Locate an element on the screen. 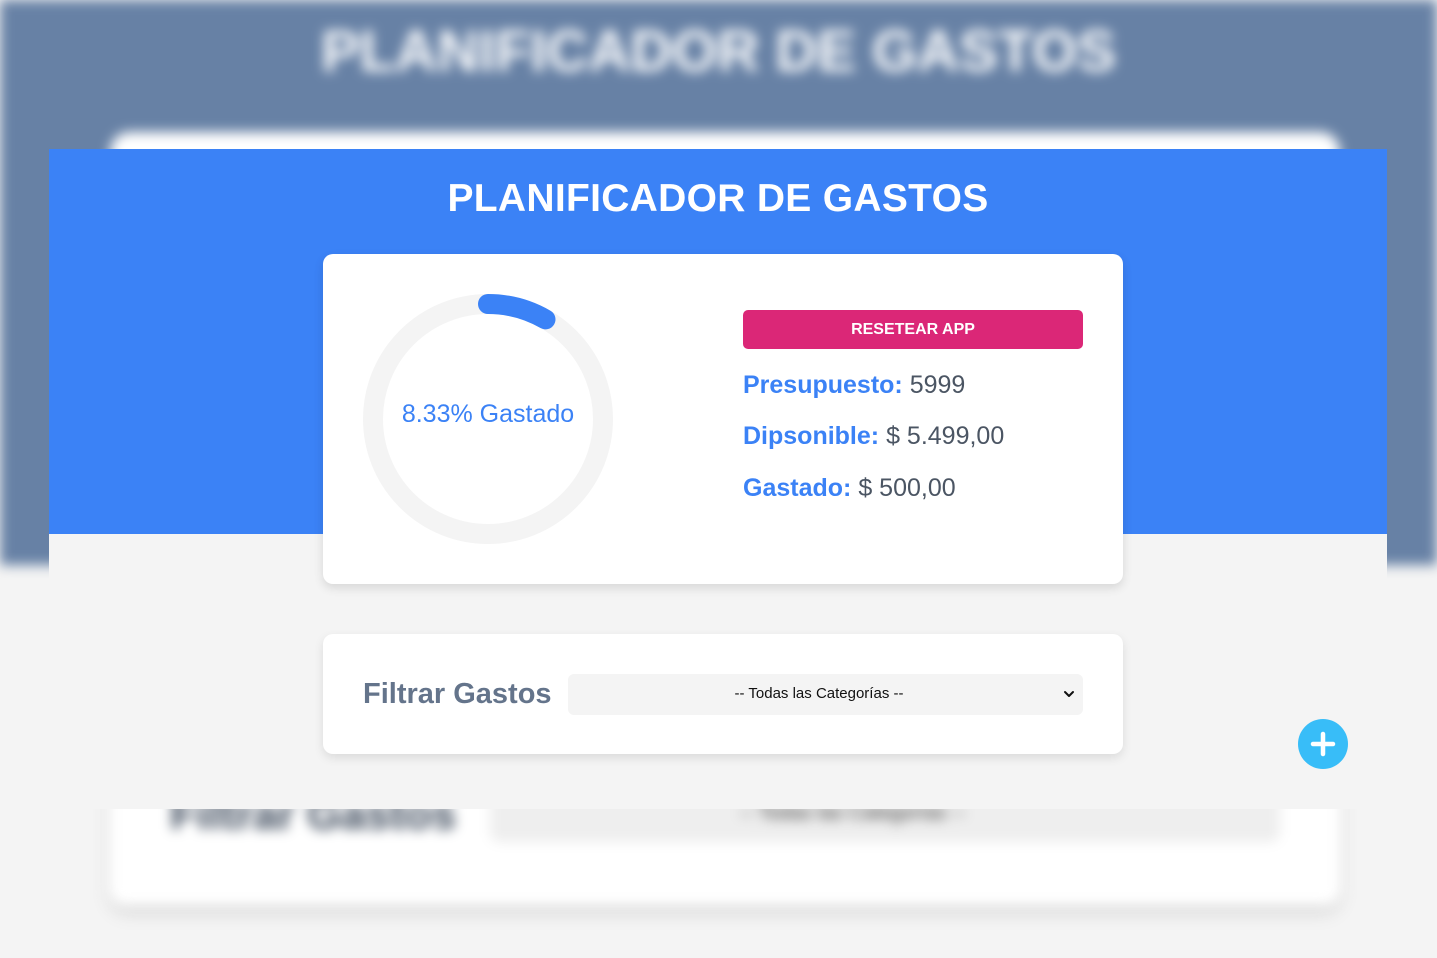 This screenshot has height=958, width=1437. category-filter-value: -- Todas las Categorías -- is located at coordinates (819, 693).